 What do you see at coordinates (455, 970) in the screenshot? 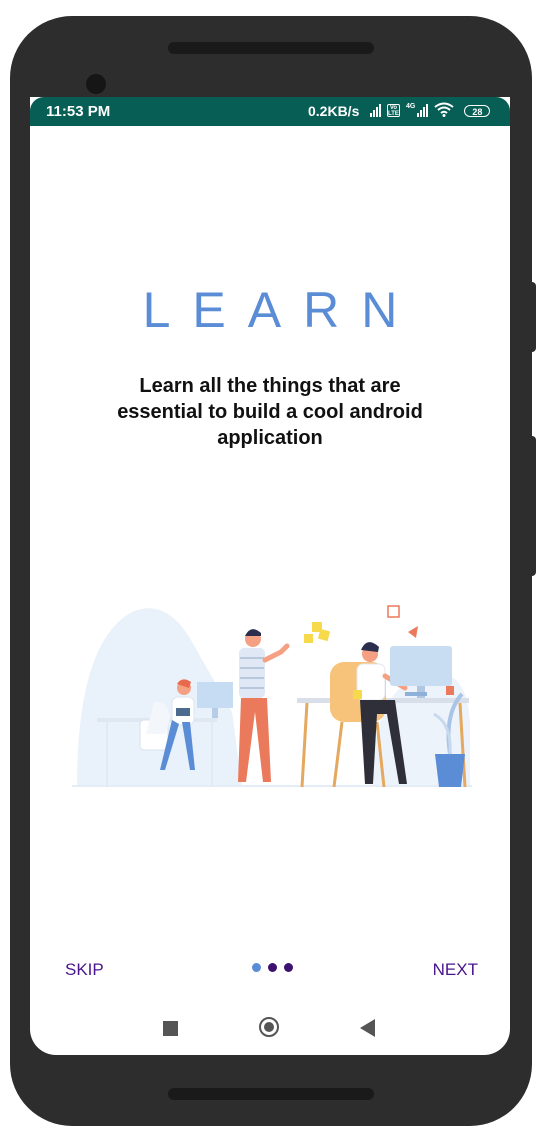
I see `next-button: NEXT` at bounding box center [455, 970].